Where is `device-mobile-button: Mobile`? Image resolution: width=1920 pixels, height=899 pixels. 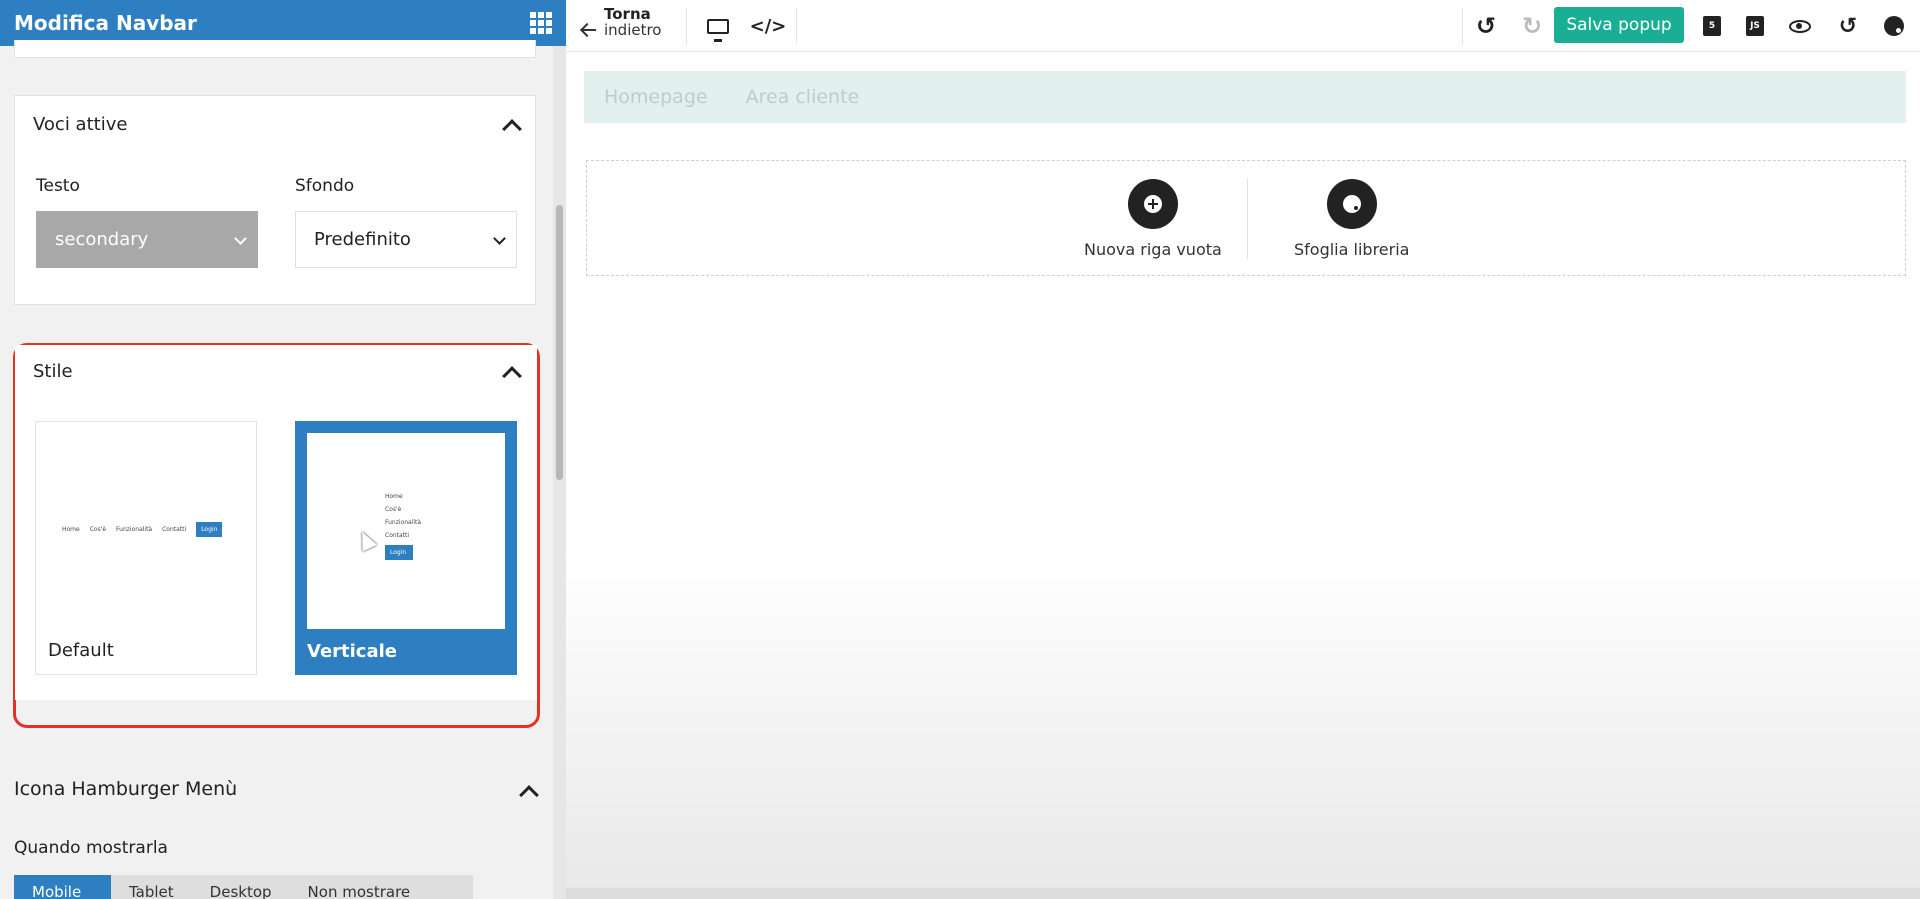 device-mobile-button: Mobile is located at coordinates (62, 887).